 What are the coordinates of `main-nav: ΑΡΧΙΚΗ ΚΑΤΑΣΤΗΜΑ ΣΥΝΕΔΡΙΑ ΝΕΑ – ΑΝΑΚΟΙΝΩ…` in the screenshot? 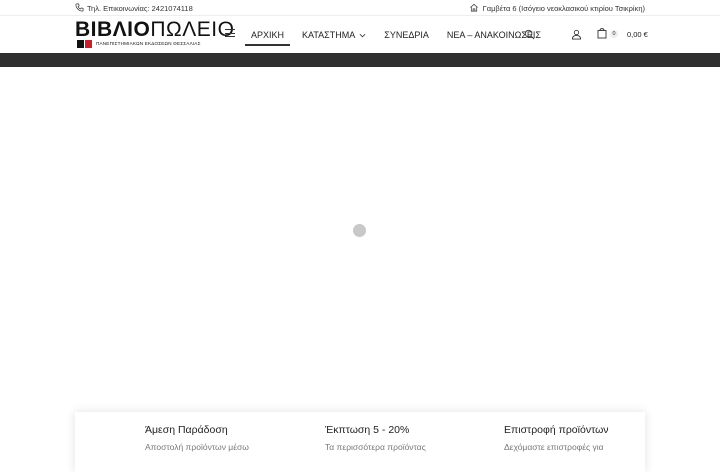 It's located at (399, 36).